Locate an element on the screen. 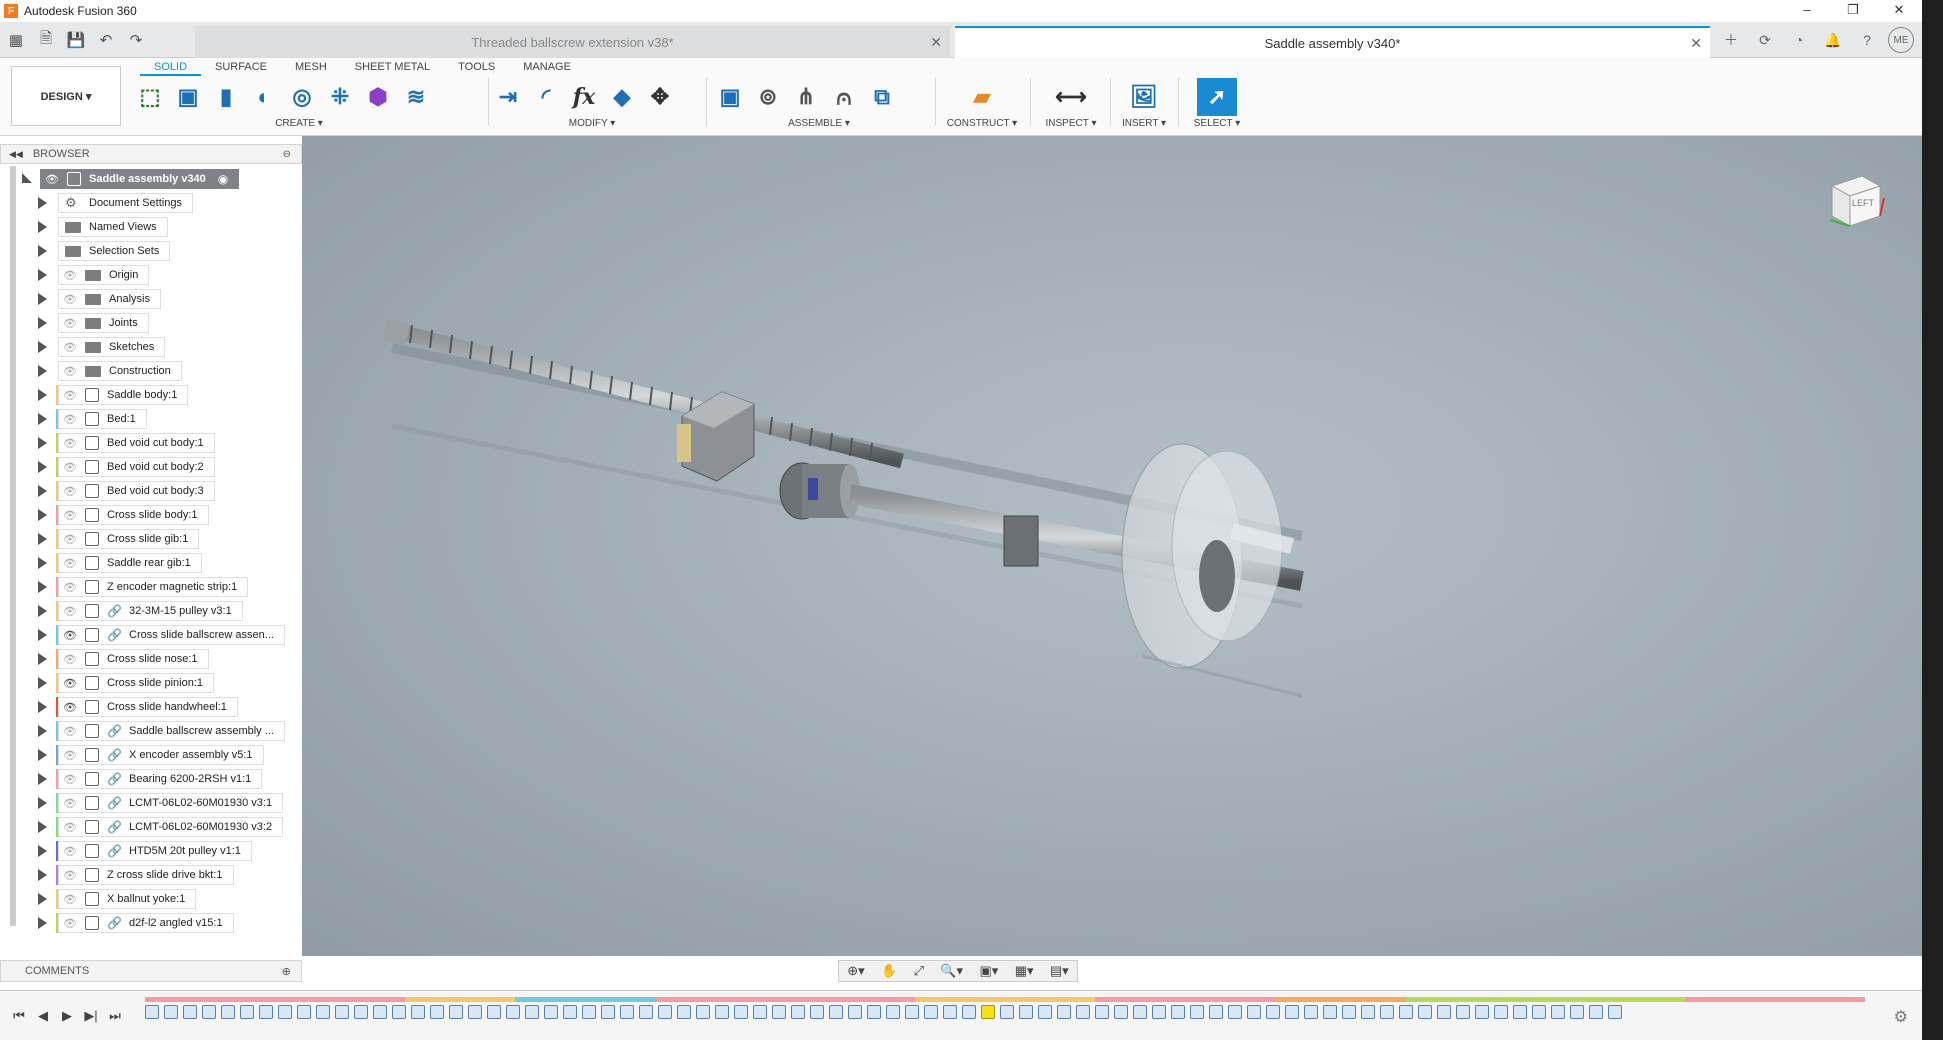 Image resolution: width=1943 pixels, height=1040 pixels. tree-item: 👁 Z cross slide drive bkt:1 is located at coordinates (151, 875).